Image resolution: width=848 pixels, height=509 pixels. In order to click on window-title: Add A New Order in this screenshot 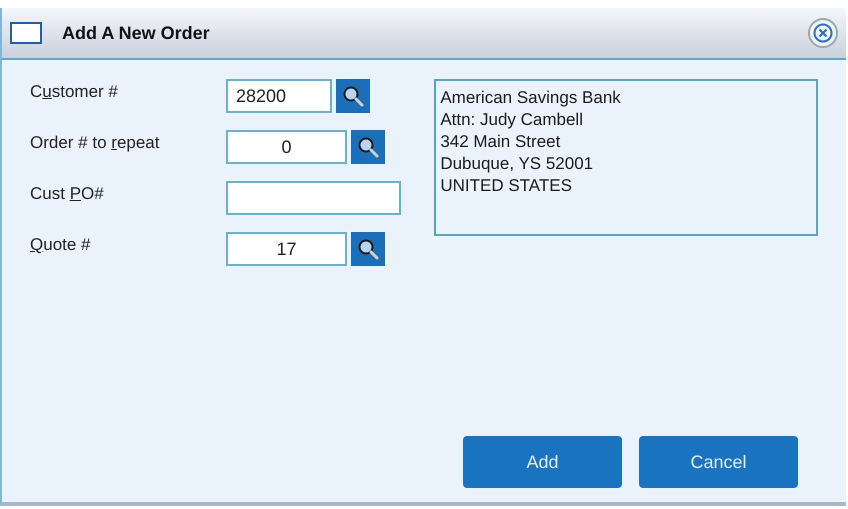, I will do `click(136, 33)`.